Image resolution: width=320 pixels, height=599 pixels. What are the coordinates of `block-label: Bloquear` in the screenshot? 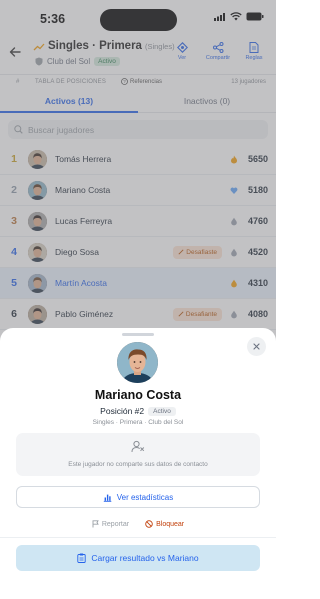 It's located at (170, 524).